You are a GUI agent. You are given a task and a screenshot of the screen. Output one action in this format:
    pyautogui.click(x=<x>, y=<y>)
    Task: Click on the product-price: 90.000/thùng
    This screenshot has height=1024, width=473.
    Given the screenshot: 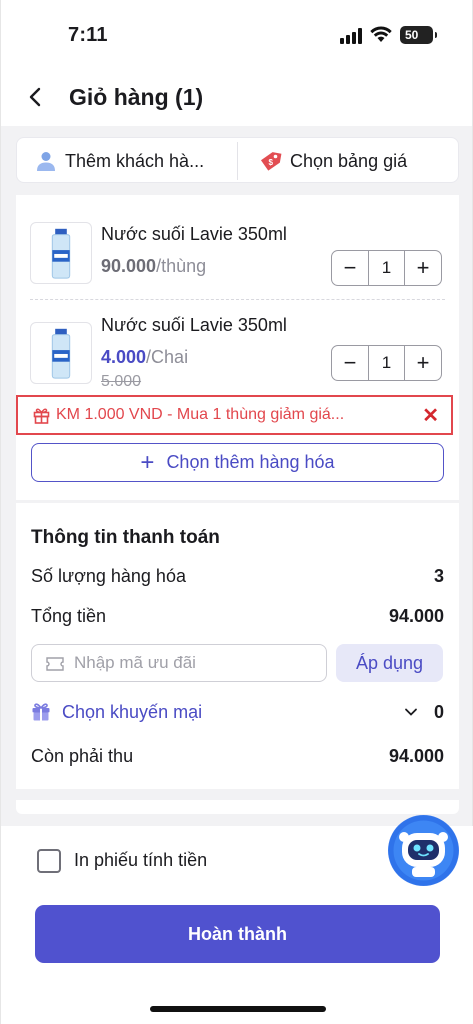 What is the action you would take?
    pyautogui.click(x=153, y=266)
    